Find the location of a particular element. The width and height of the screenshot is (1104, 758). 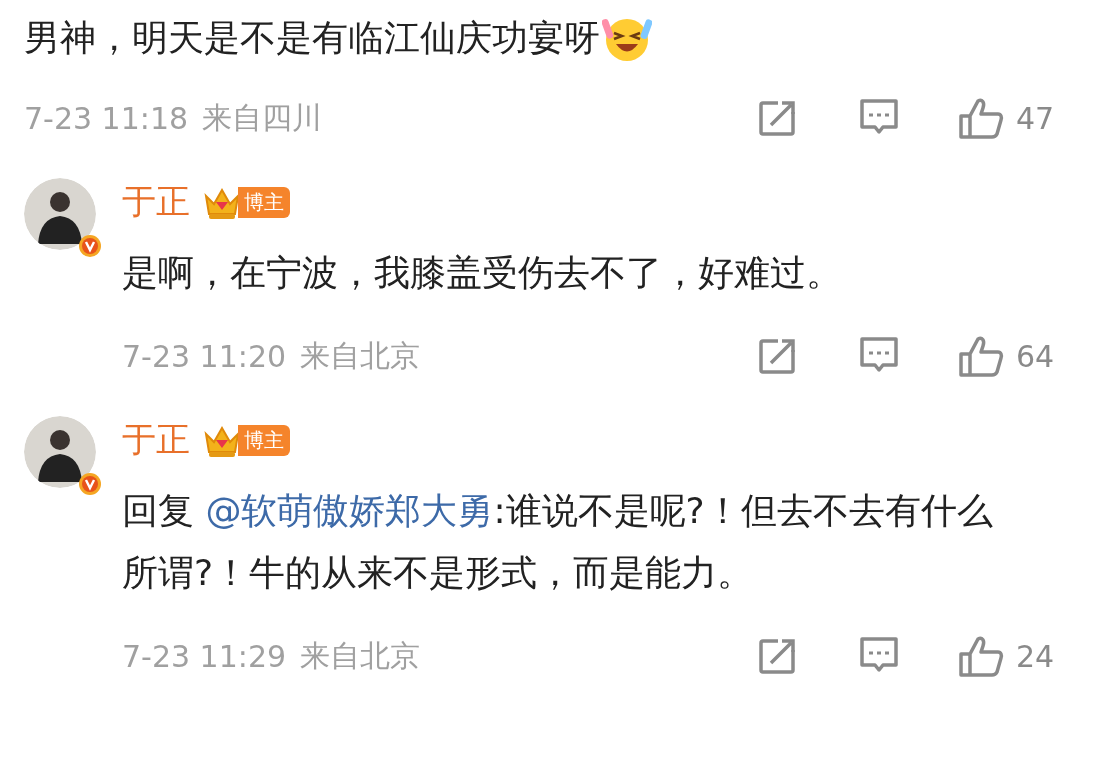

like-count: 64 is located at coordinates (1036, 356).